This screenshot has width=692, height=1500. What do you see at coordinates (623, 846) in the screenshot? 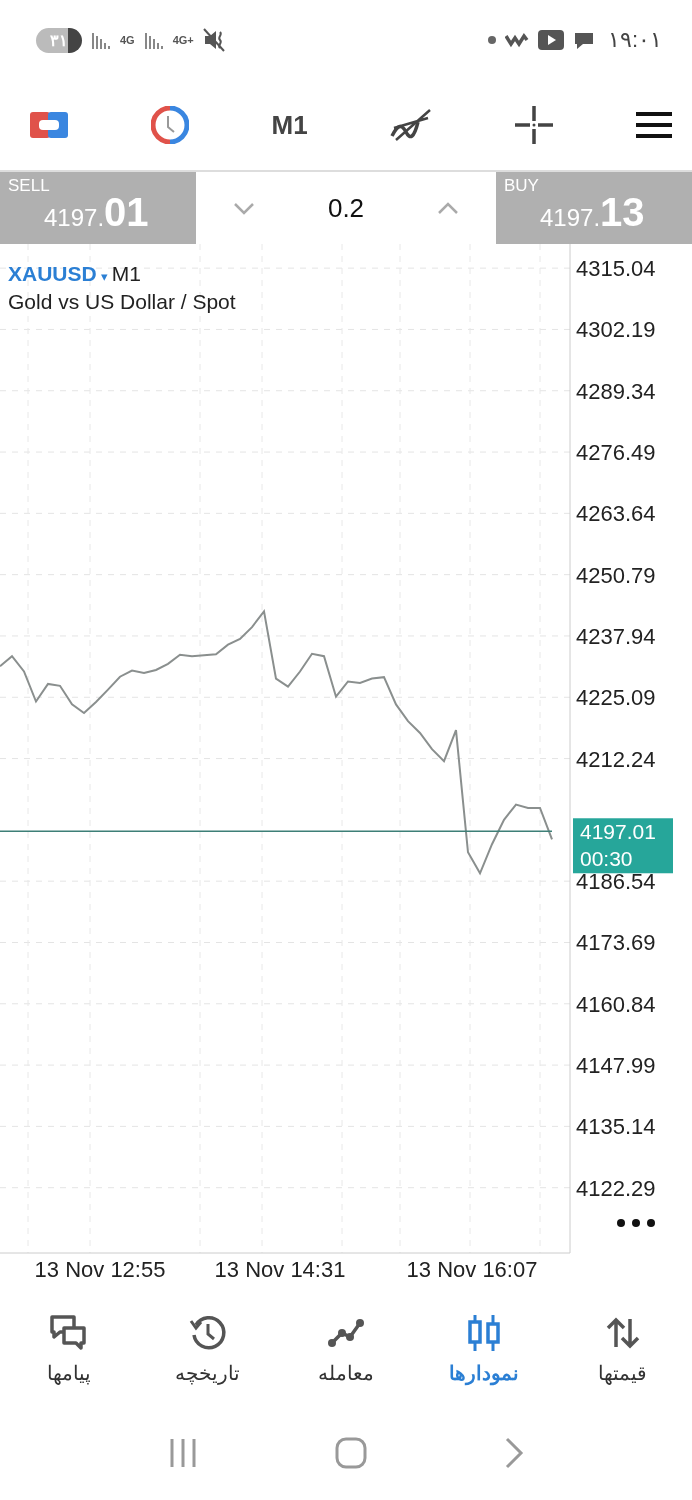
I see `current-price-tag: 4197.01 00:30` at bounding box center [623, 846].